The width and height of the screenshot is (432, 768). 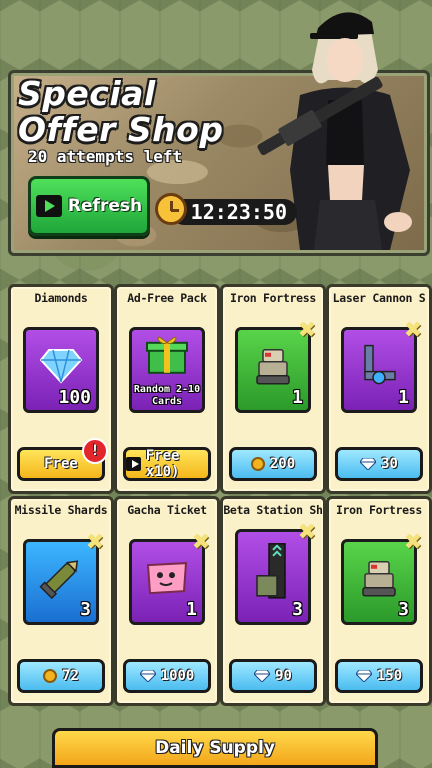 I want to click on buy-button: 1000, so click(x=167, y=676).